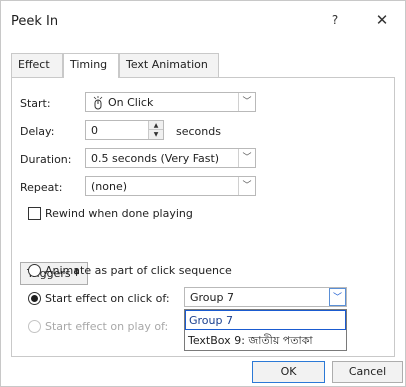  Describe the element at coordinates (131, 102) in the screenshot. I see `start-value: On Click` at that location.